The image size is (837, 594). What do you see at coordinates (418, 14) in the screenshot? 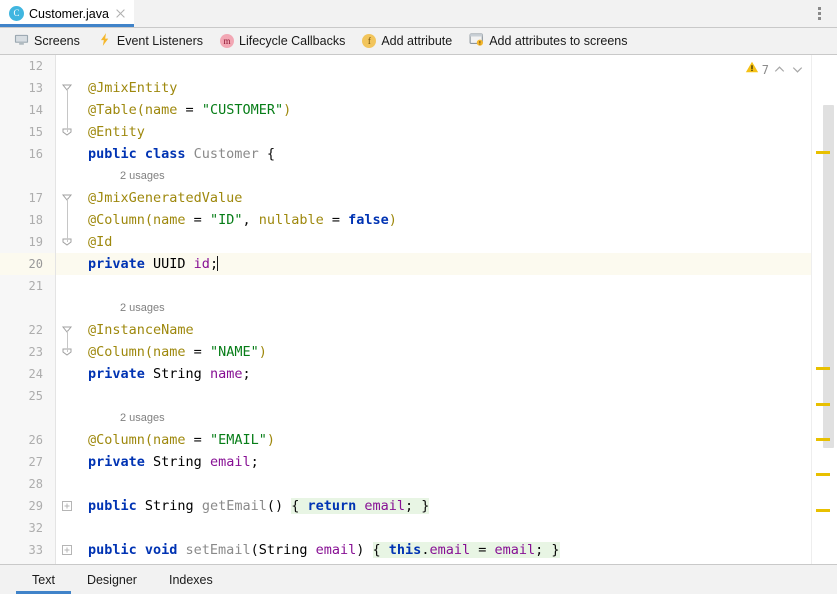
I see `editor-tab-bar: C Customer.java` at bounding box center [418, 14].